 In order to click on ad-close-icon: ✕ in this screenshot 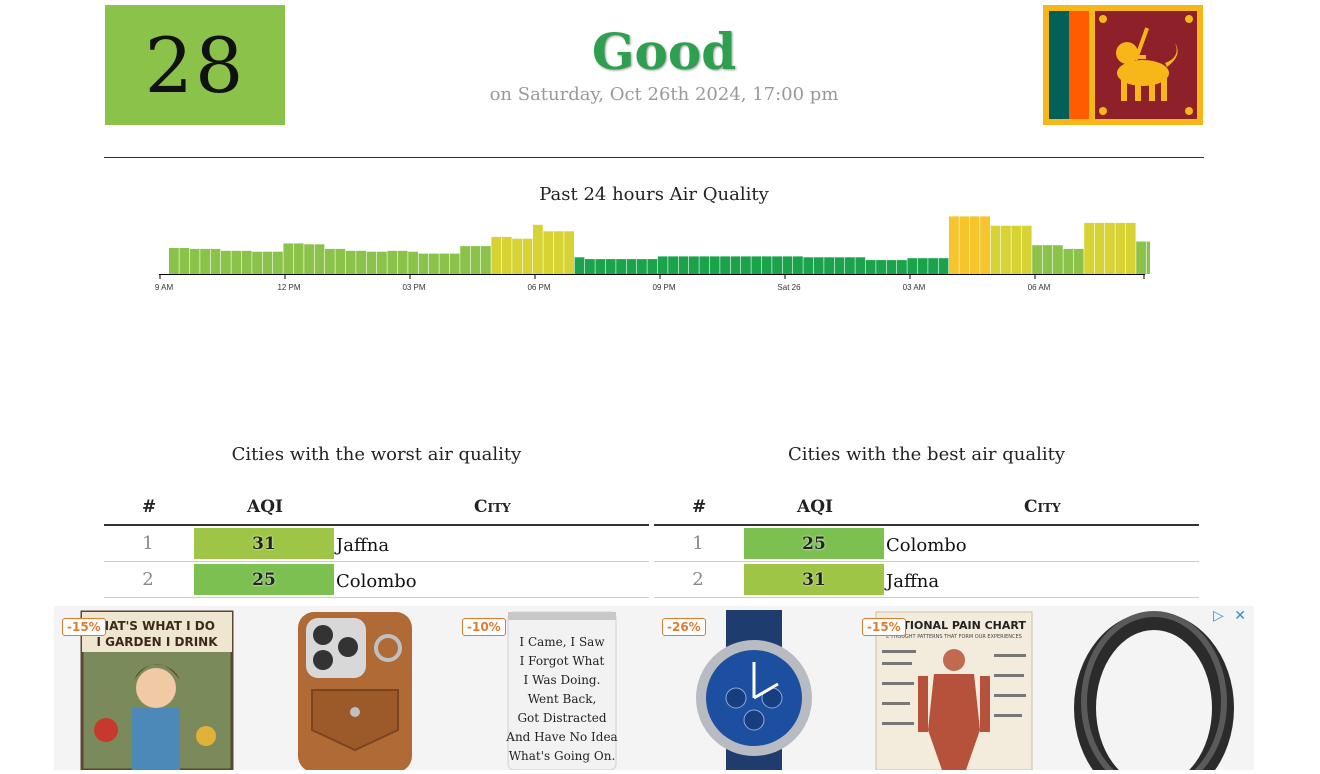, I will do `click(1240, 616)`.